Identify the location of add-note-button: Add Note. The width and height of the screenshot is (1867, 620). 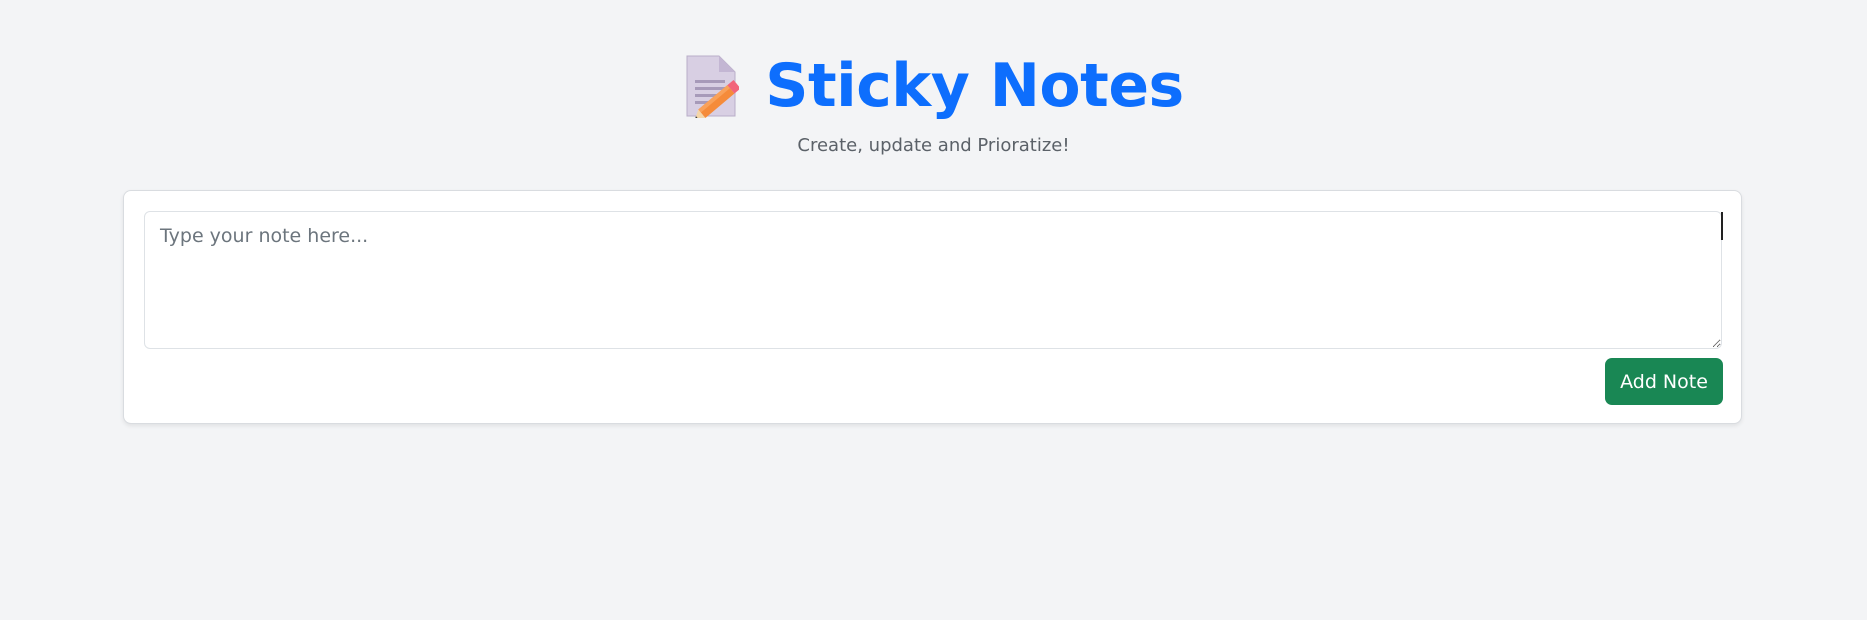
(1664, 381).